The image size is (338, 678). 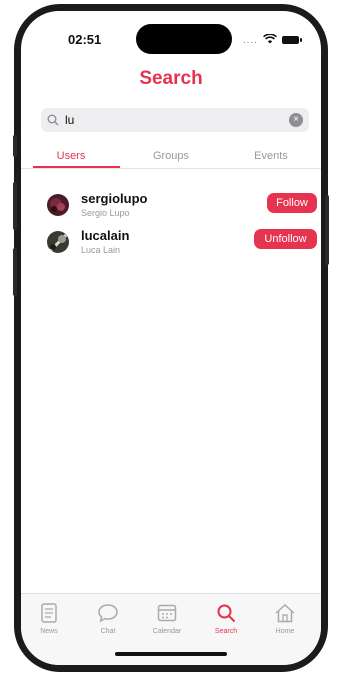 I want to click on username: sergiolupo, so click(x=114, y=198).